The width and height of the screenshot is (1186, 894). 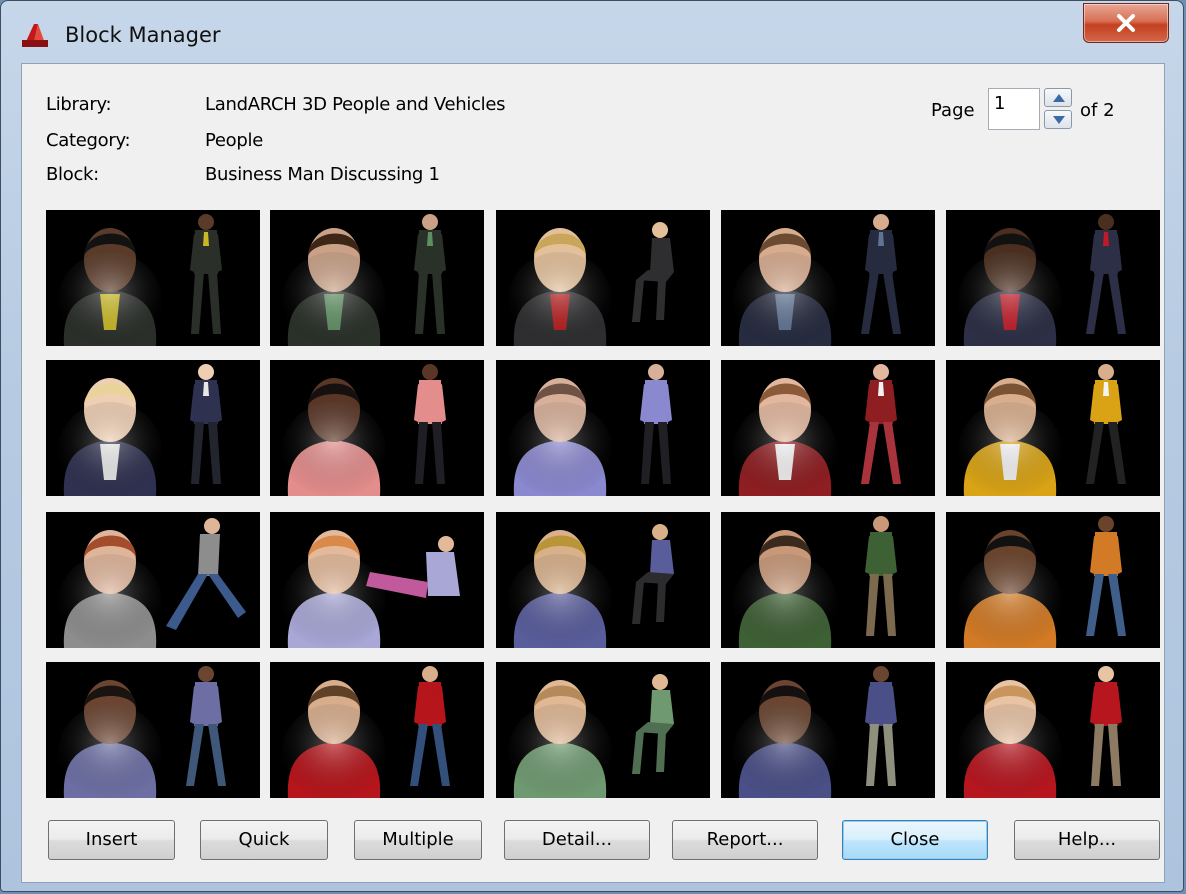 I want to click on arrow-down-icon, so click(x=1059, y=120).